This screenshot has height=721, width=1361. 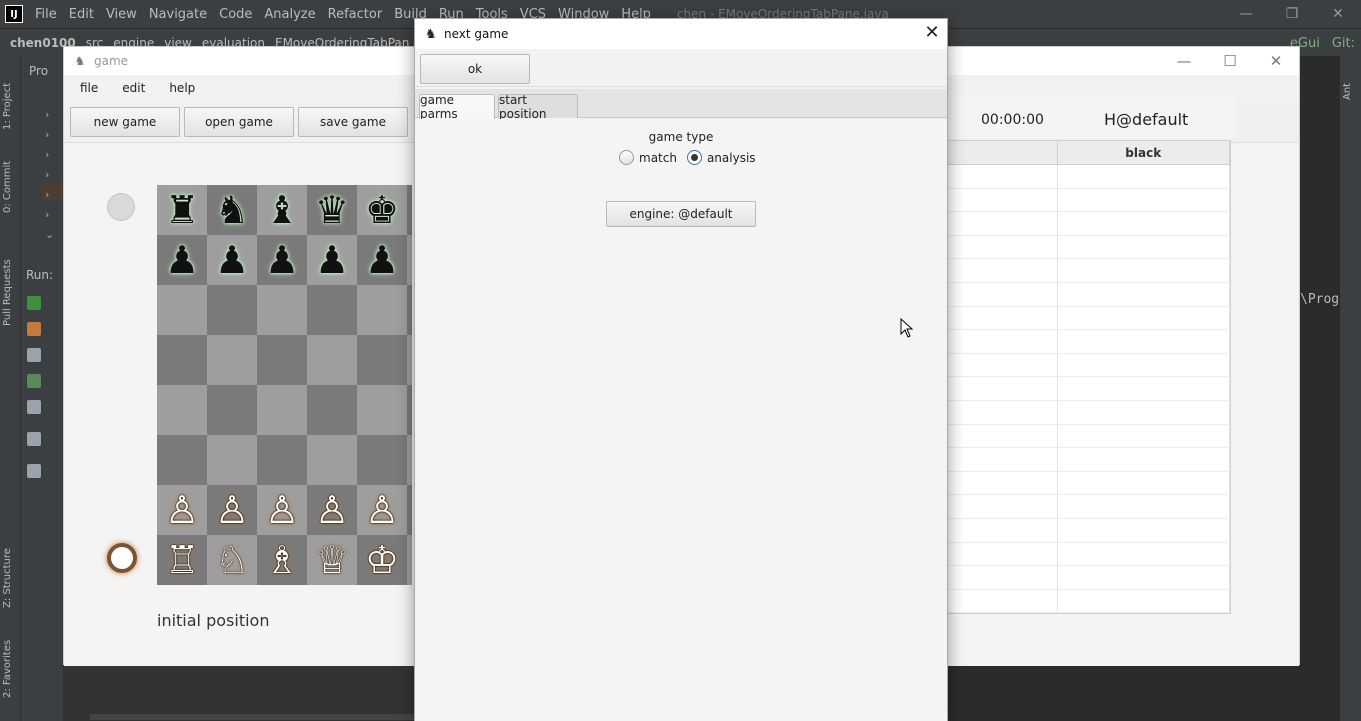 I want to click on tool-tab-pull-requests: Pull Requests, so click(x=10, y=285).